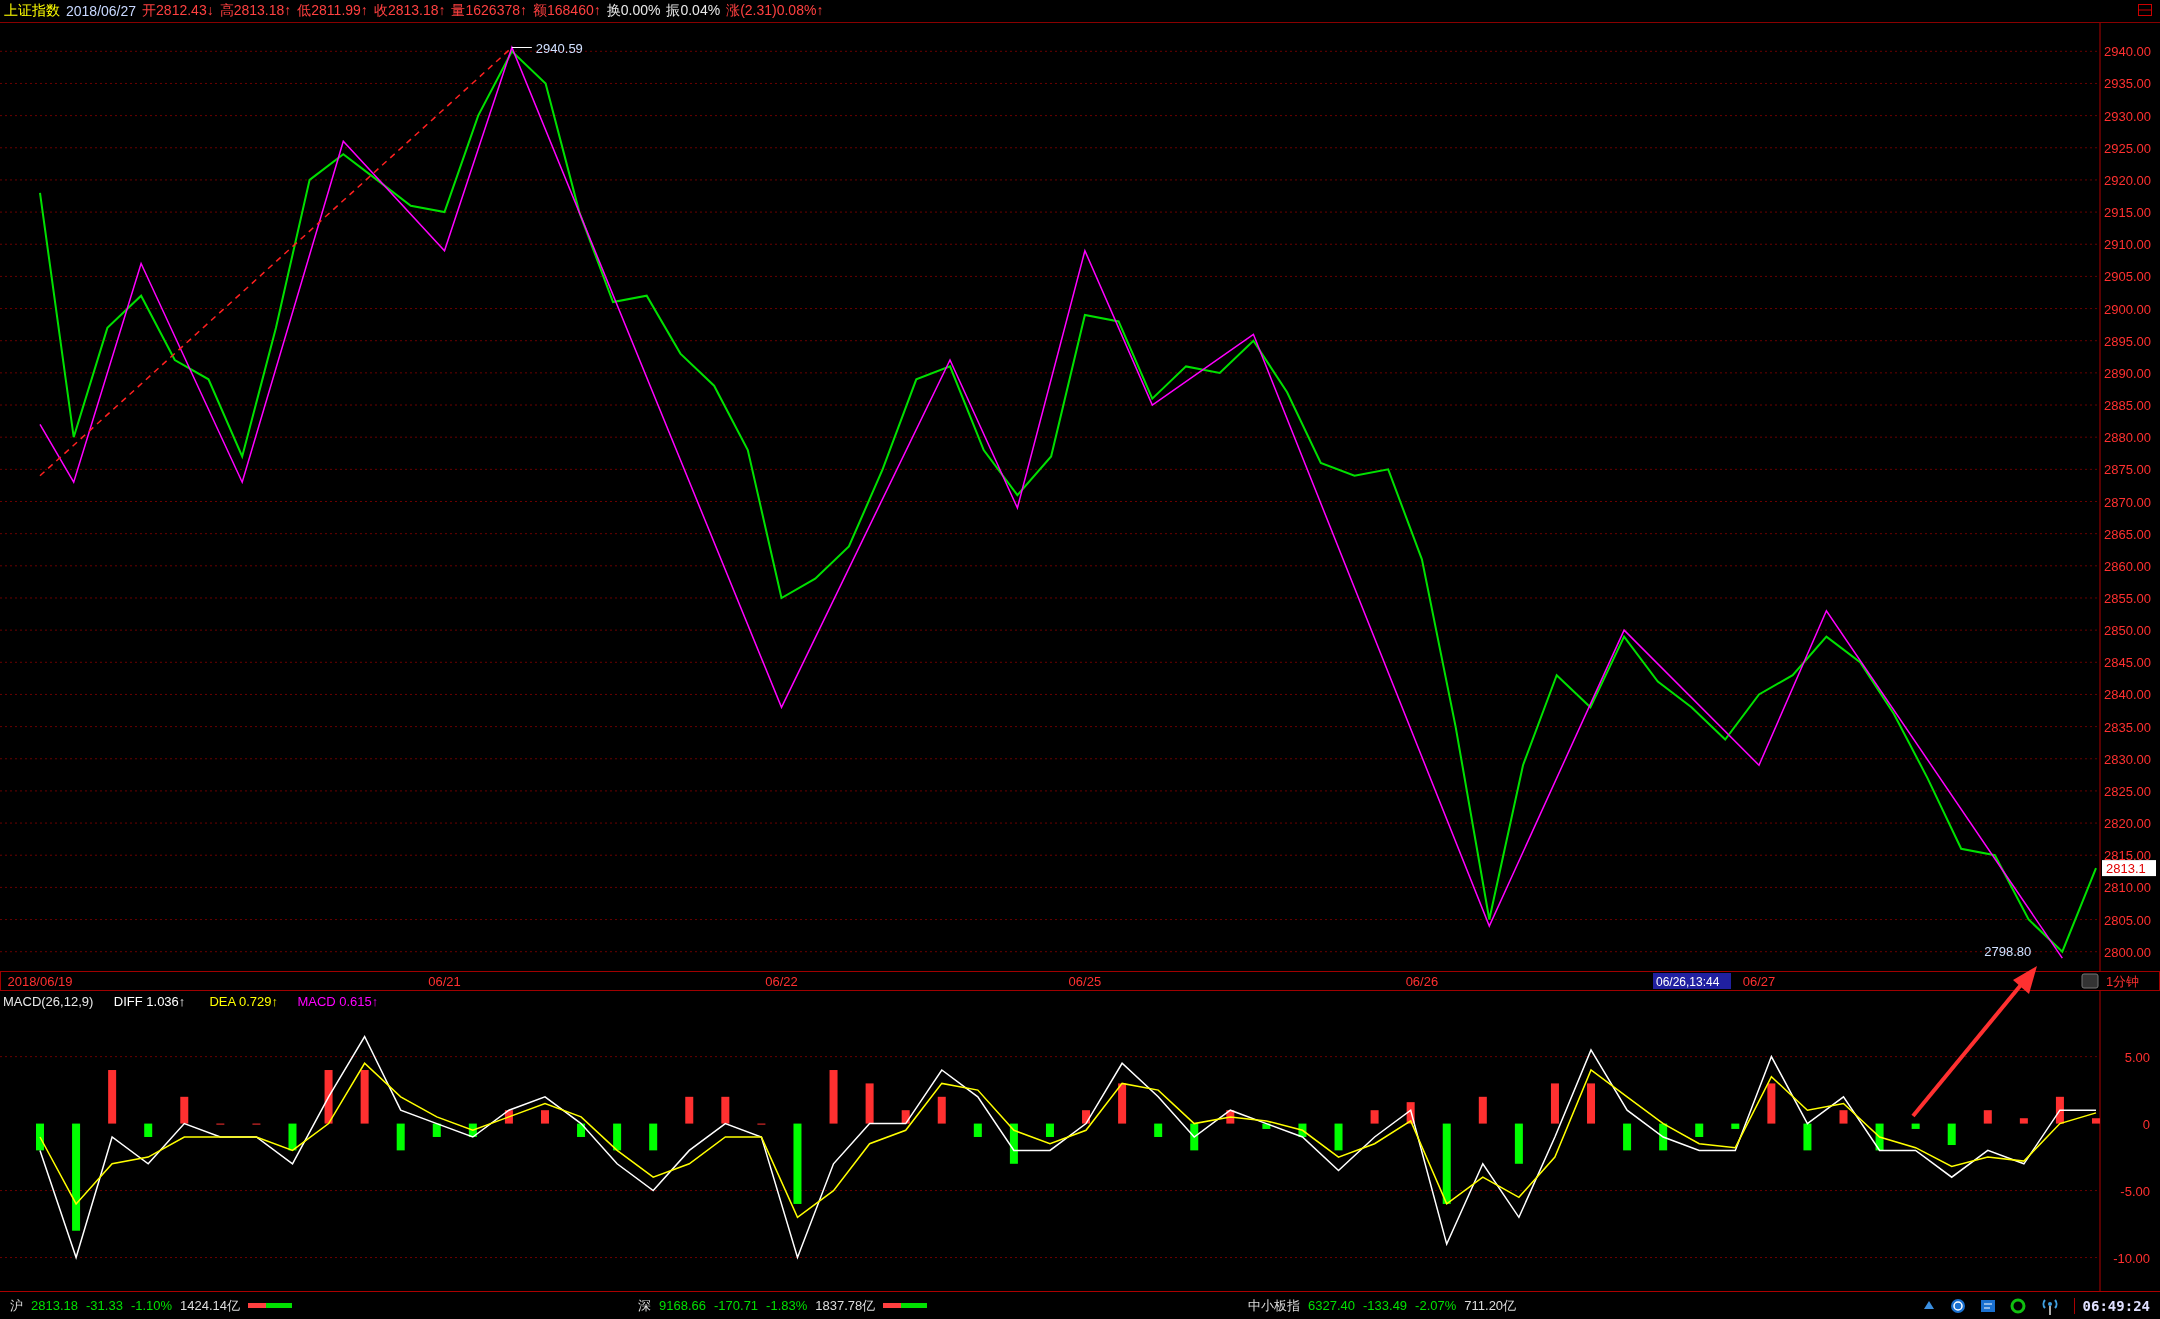 This screenshot has width=2160, height=1319. What do you see at coordinates (2127, 920) in the screenshot?
I see `axis-label: 2805.00` at bounding box center [2127, 920].